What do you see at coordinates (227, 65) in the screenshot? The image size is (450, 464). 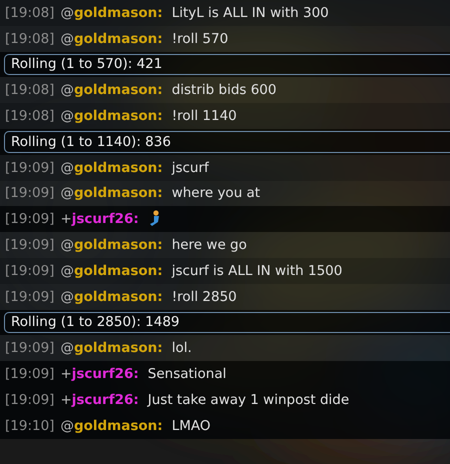 I see `roll-result: Rolling (1 to 570): 421` at bounding box center [227, 65].